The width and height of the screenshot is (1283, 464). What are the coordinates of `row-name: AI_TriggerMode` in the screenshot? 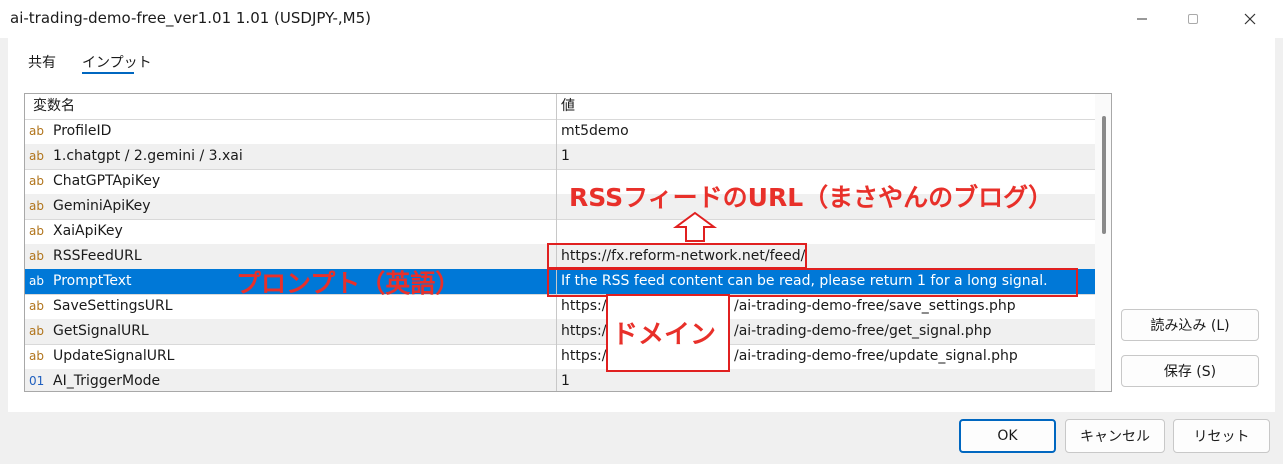 It's located at (107, 381).